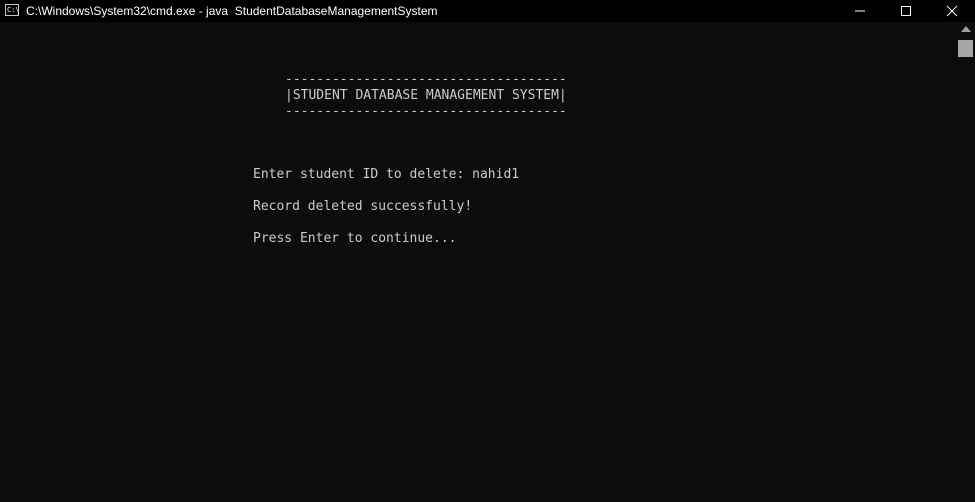  Describe the element at coordinates (966, 29) in the screenshot. I see `scroll-up-arrow-icon` at that location.